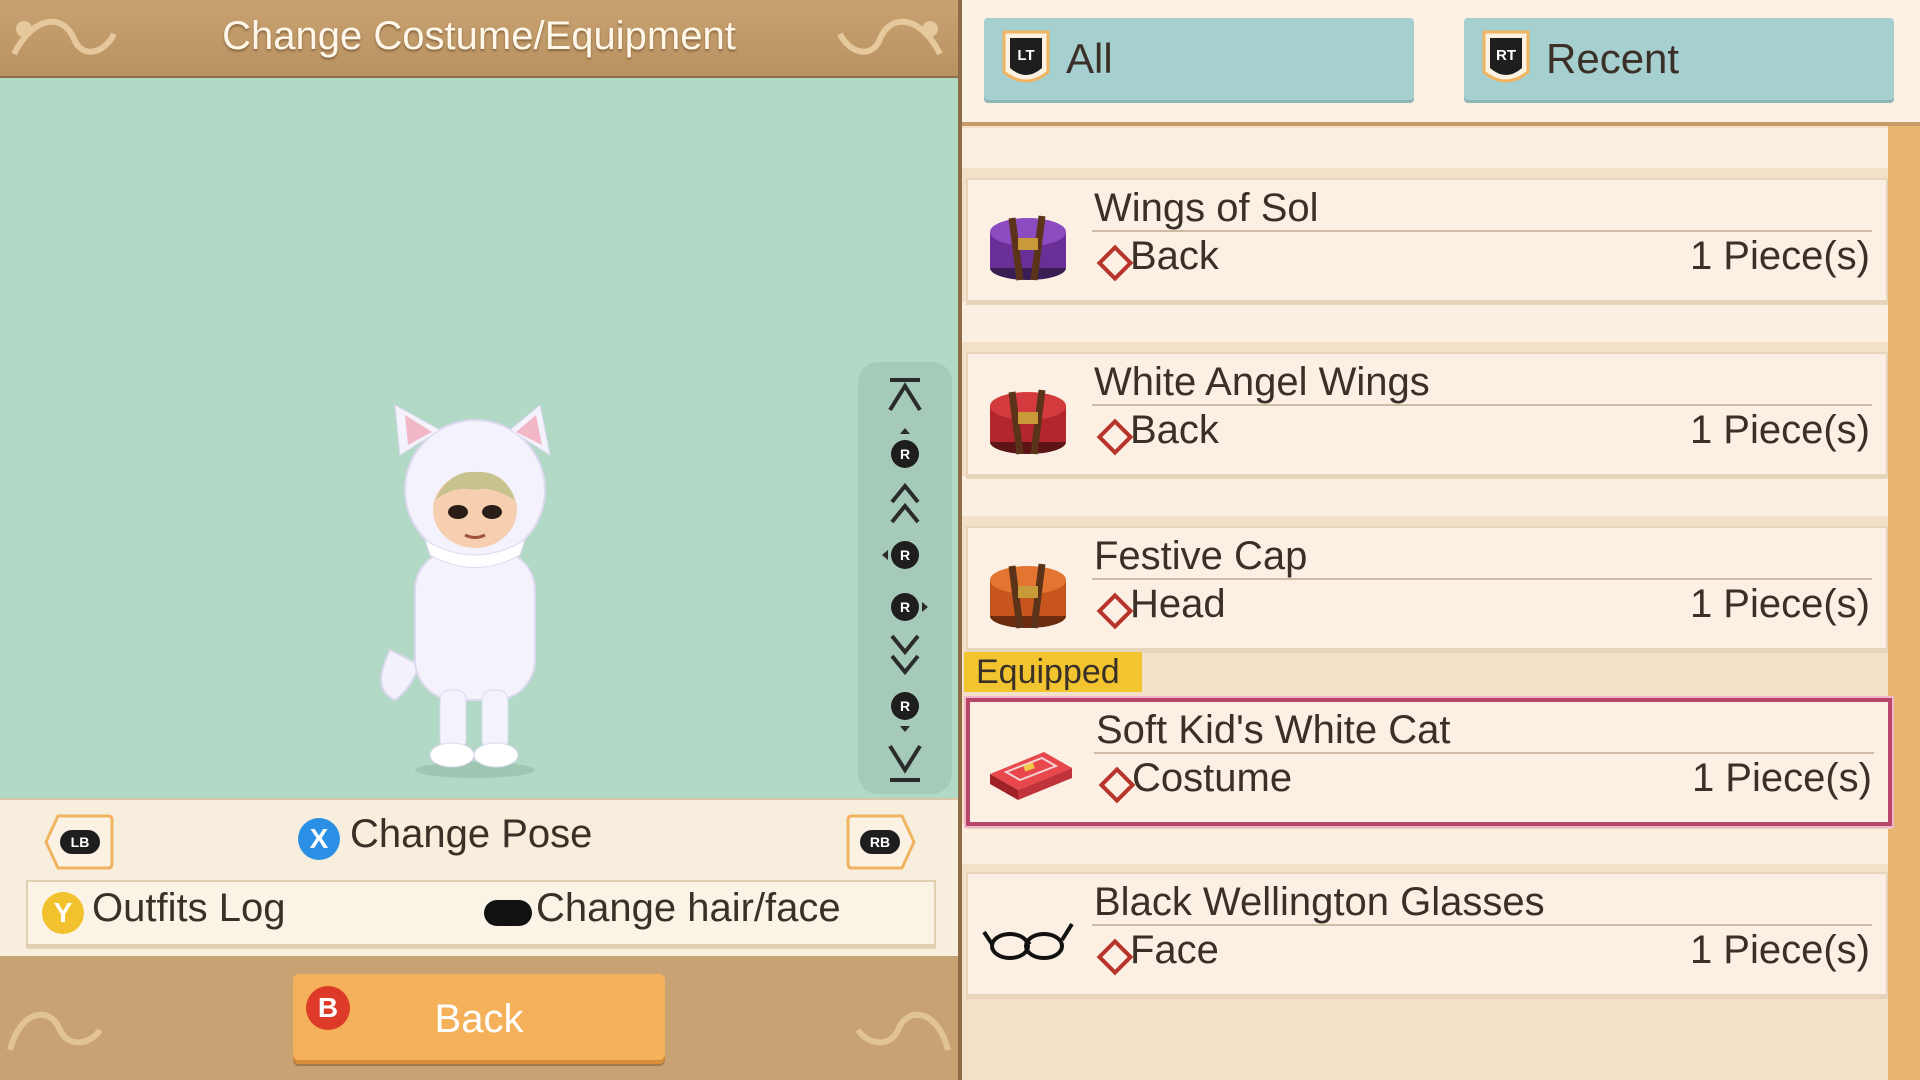 Image resolution: width=1920 pixels, height=1080 pixels. I want to click on change-hair-face-label: Change hair/face, so click(688, 908).